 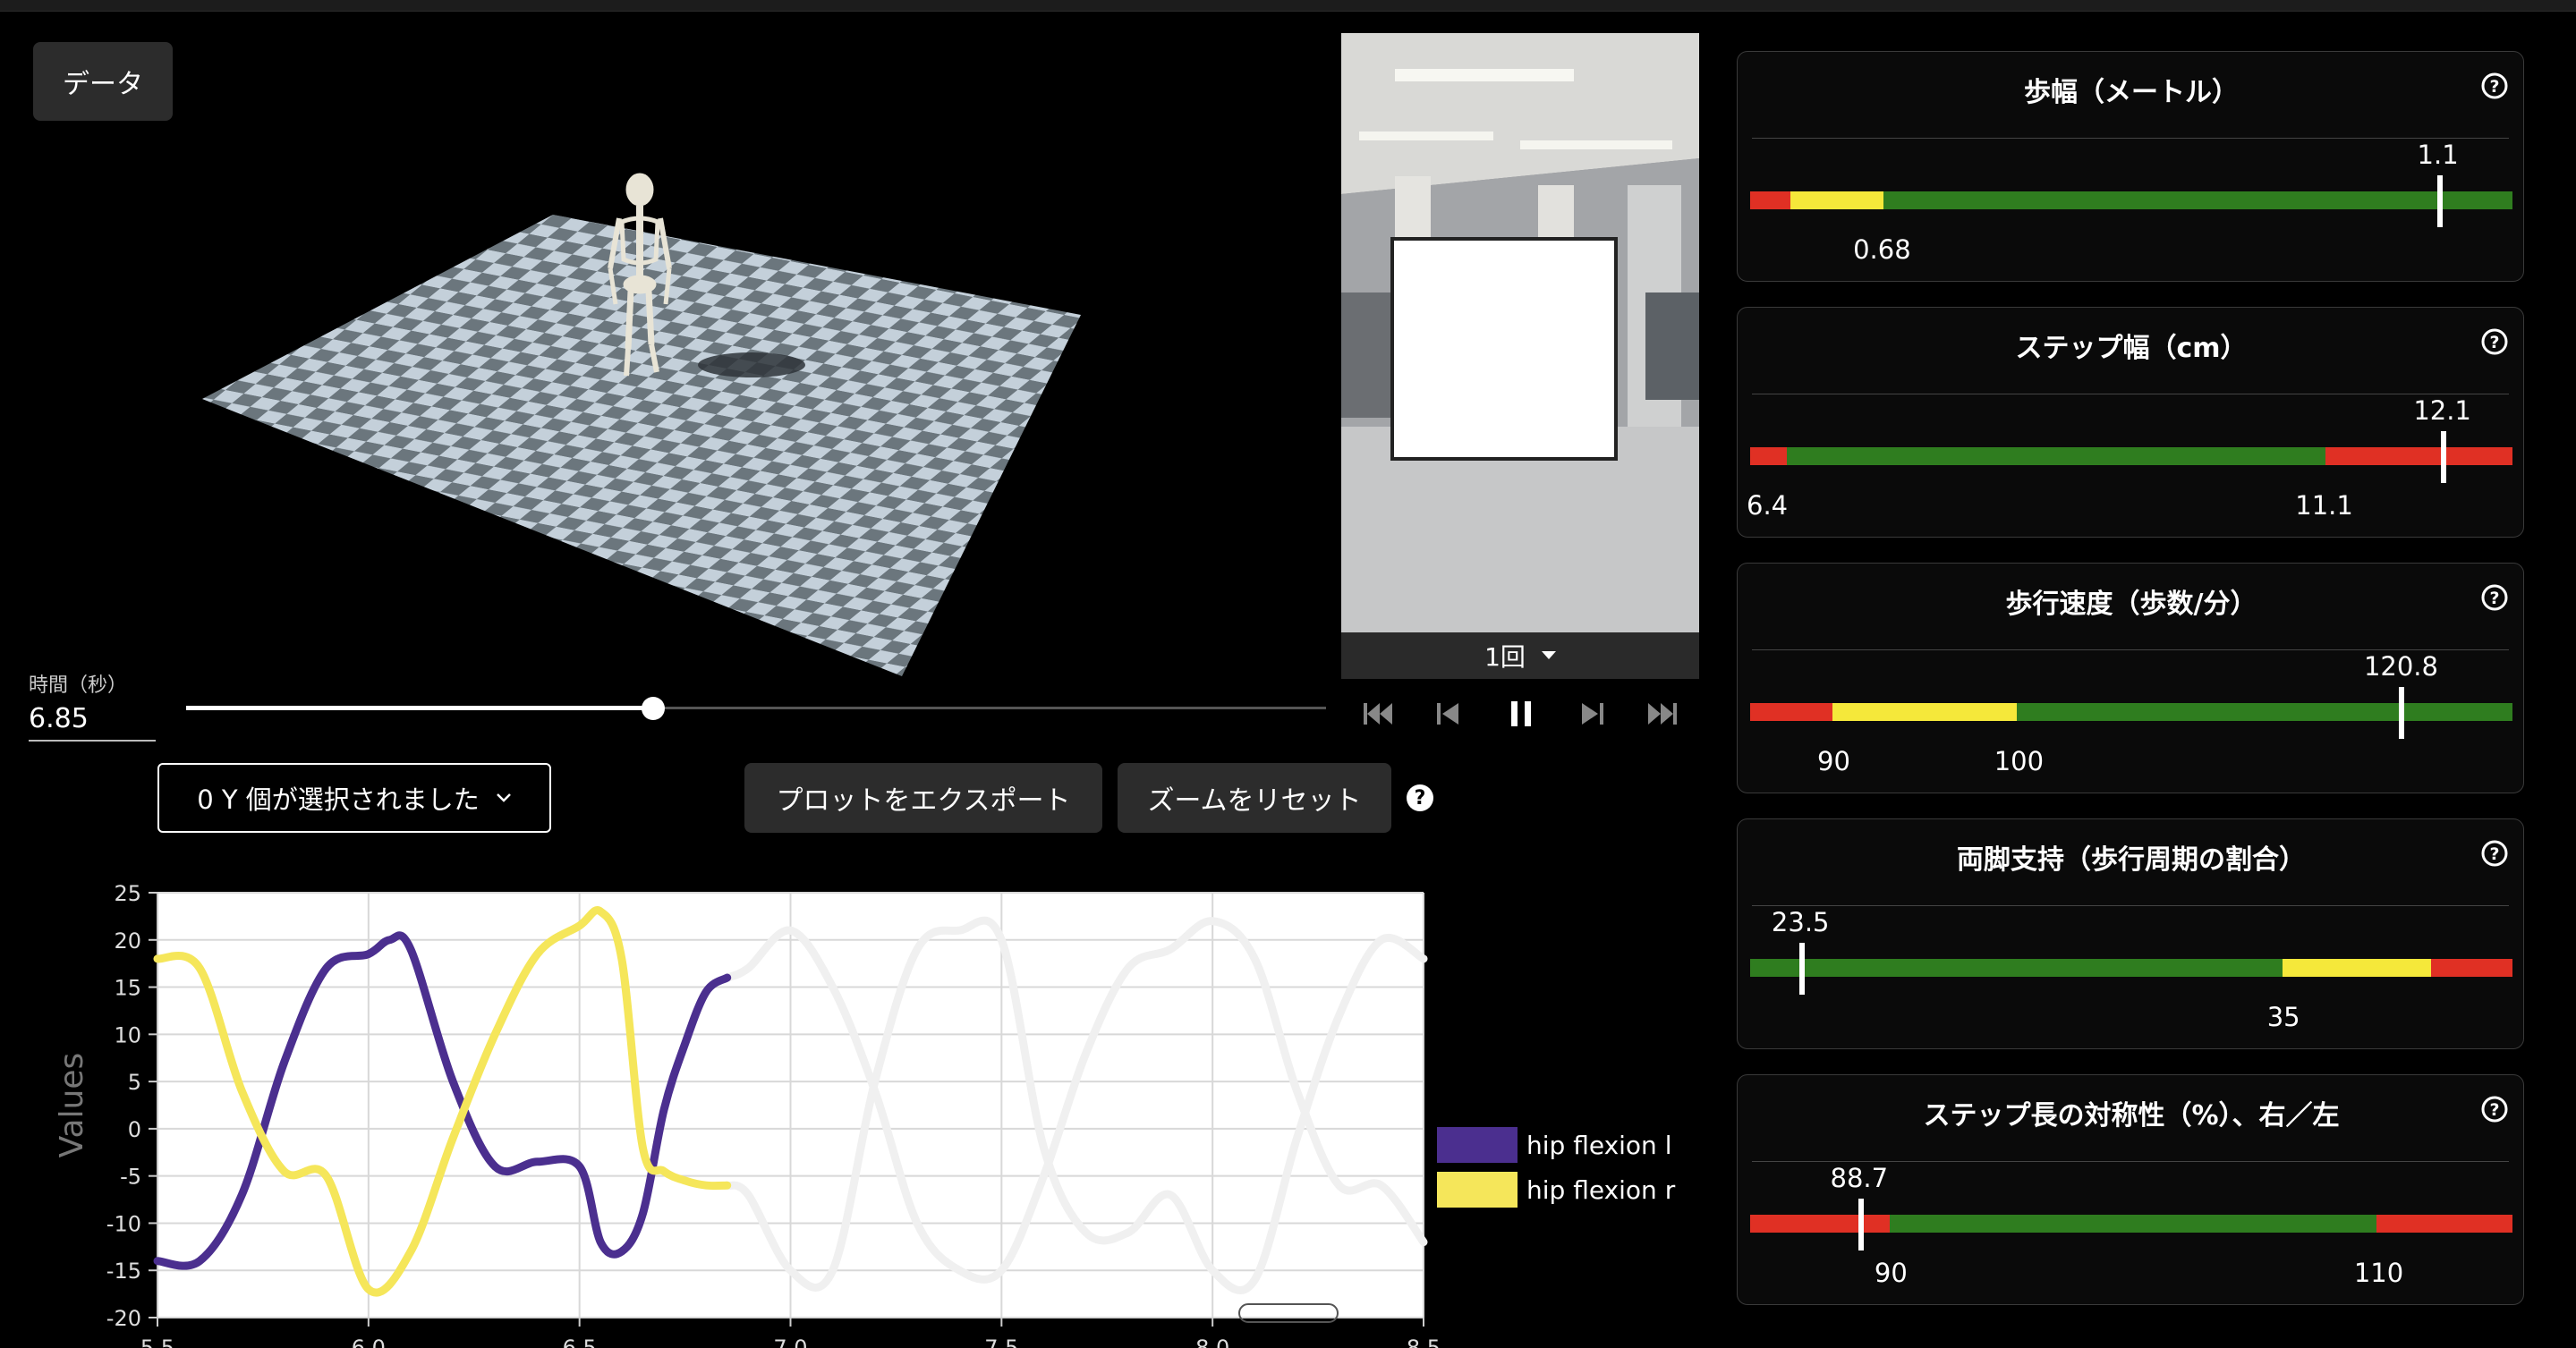 I want to click on caret-down-icon, so click(x=1548, y=655).